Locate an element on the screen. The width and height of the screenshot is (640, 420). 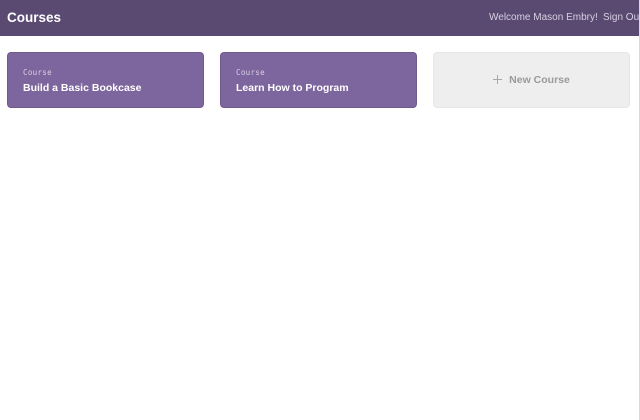
new-course-label: New Course is located at coordinates (539, 79).